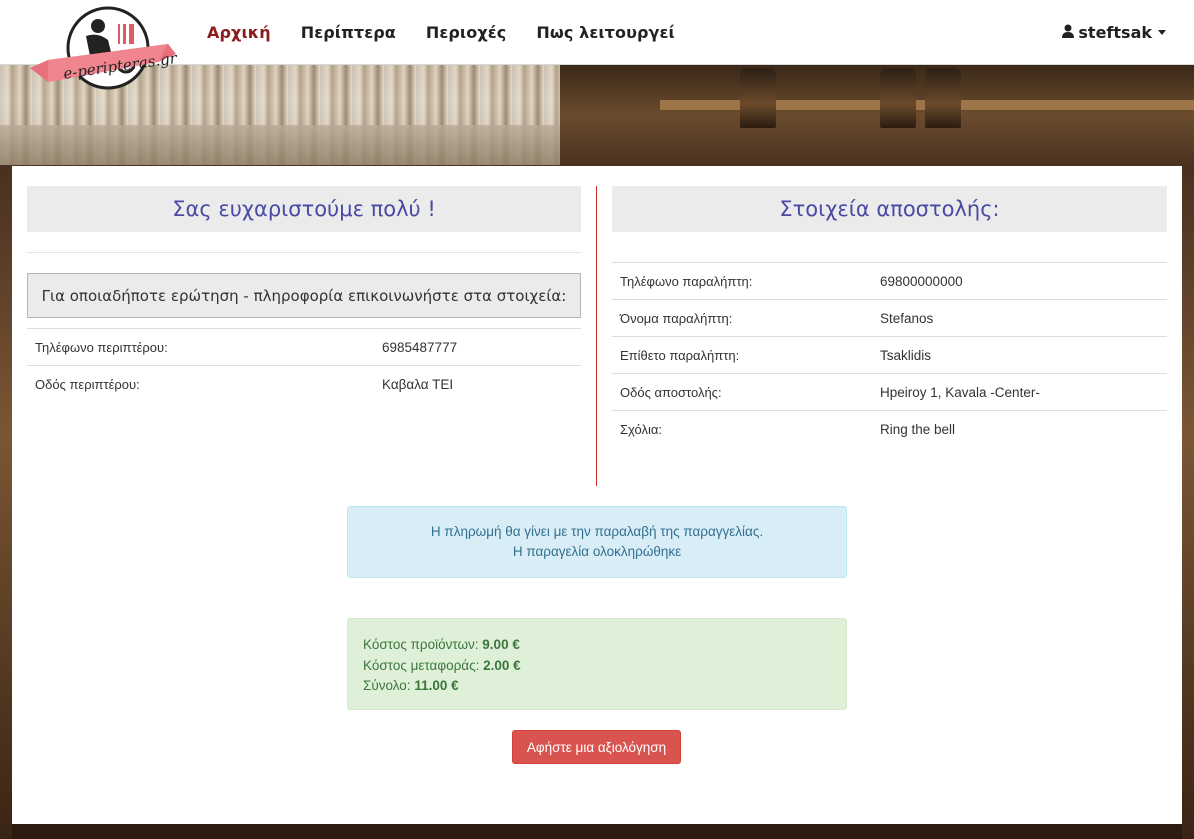 The height and width of the screenshot is (839, 1194). Describe the element at coordinates (742, 392) in the screenshot. I see `row-label: Οδός αποστολής:` at that location.